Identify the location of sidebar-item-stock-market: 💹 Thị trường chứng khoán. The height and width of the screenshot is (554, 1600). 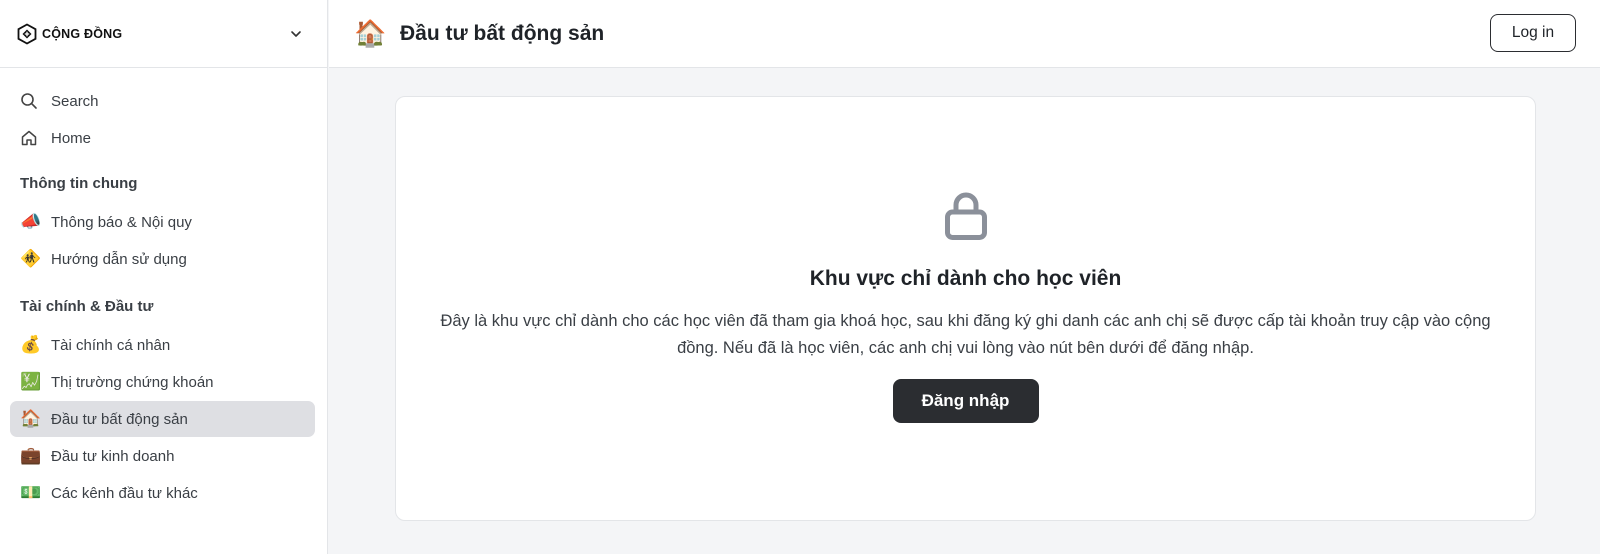
(162, 382).